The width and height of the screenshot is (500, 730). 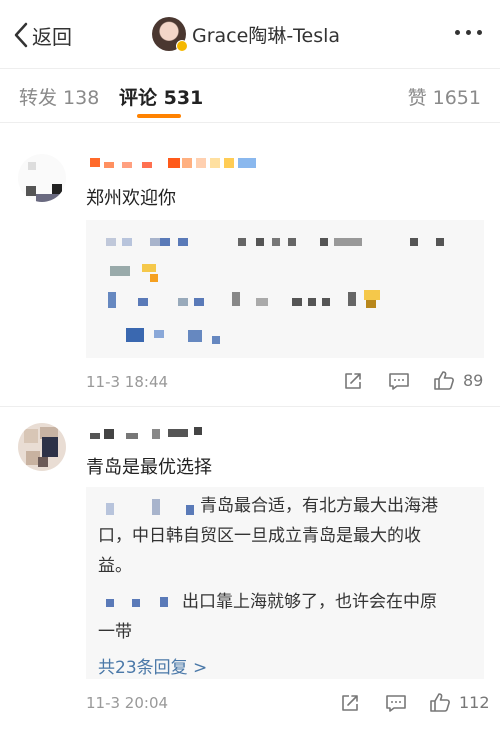 I want to click on more-dots-icon, so click(x=457, y=32).